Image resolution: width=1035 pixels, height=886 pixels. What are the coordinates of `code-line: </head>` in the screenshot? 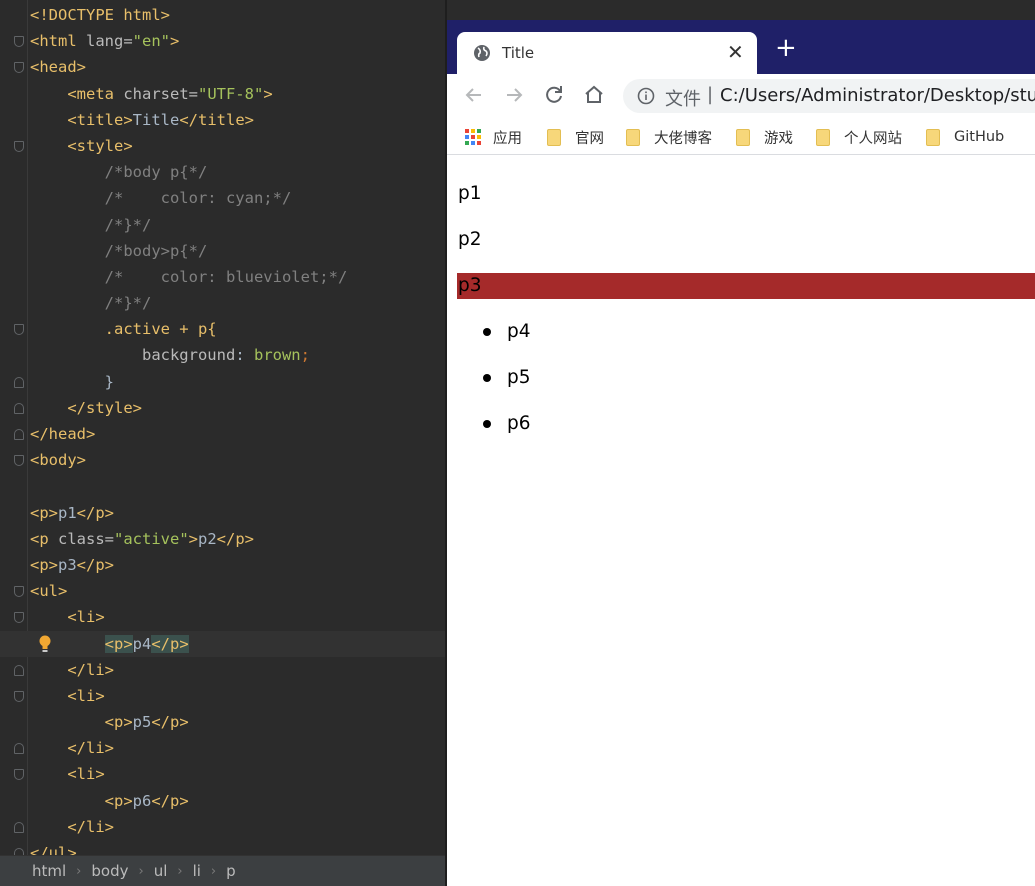 It's located at (223, 434).